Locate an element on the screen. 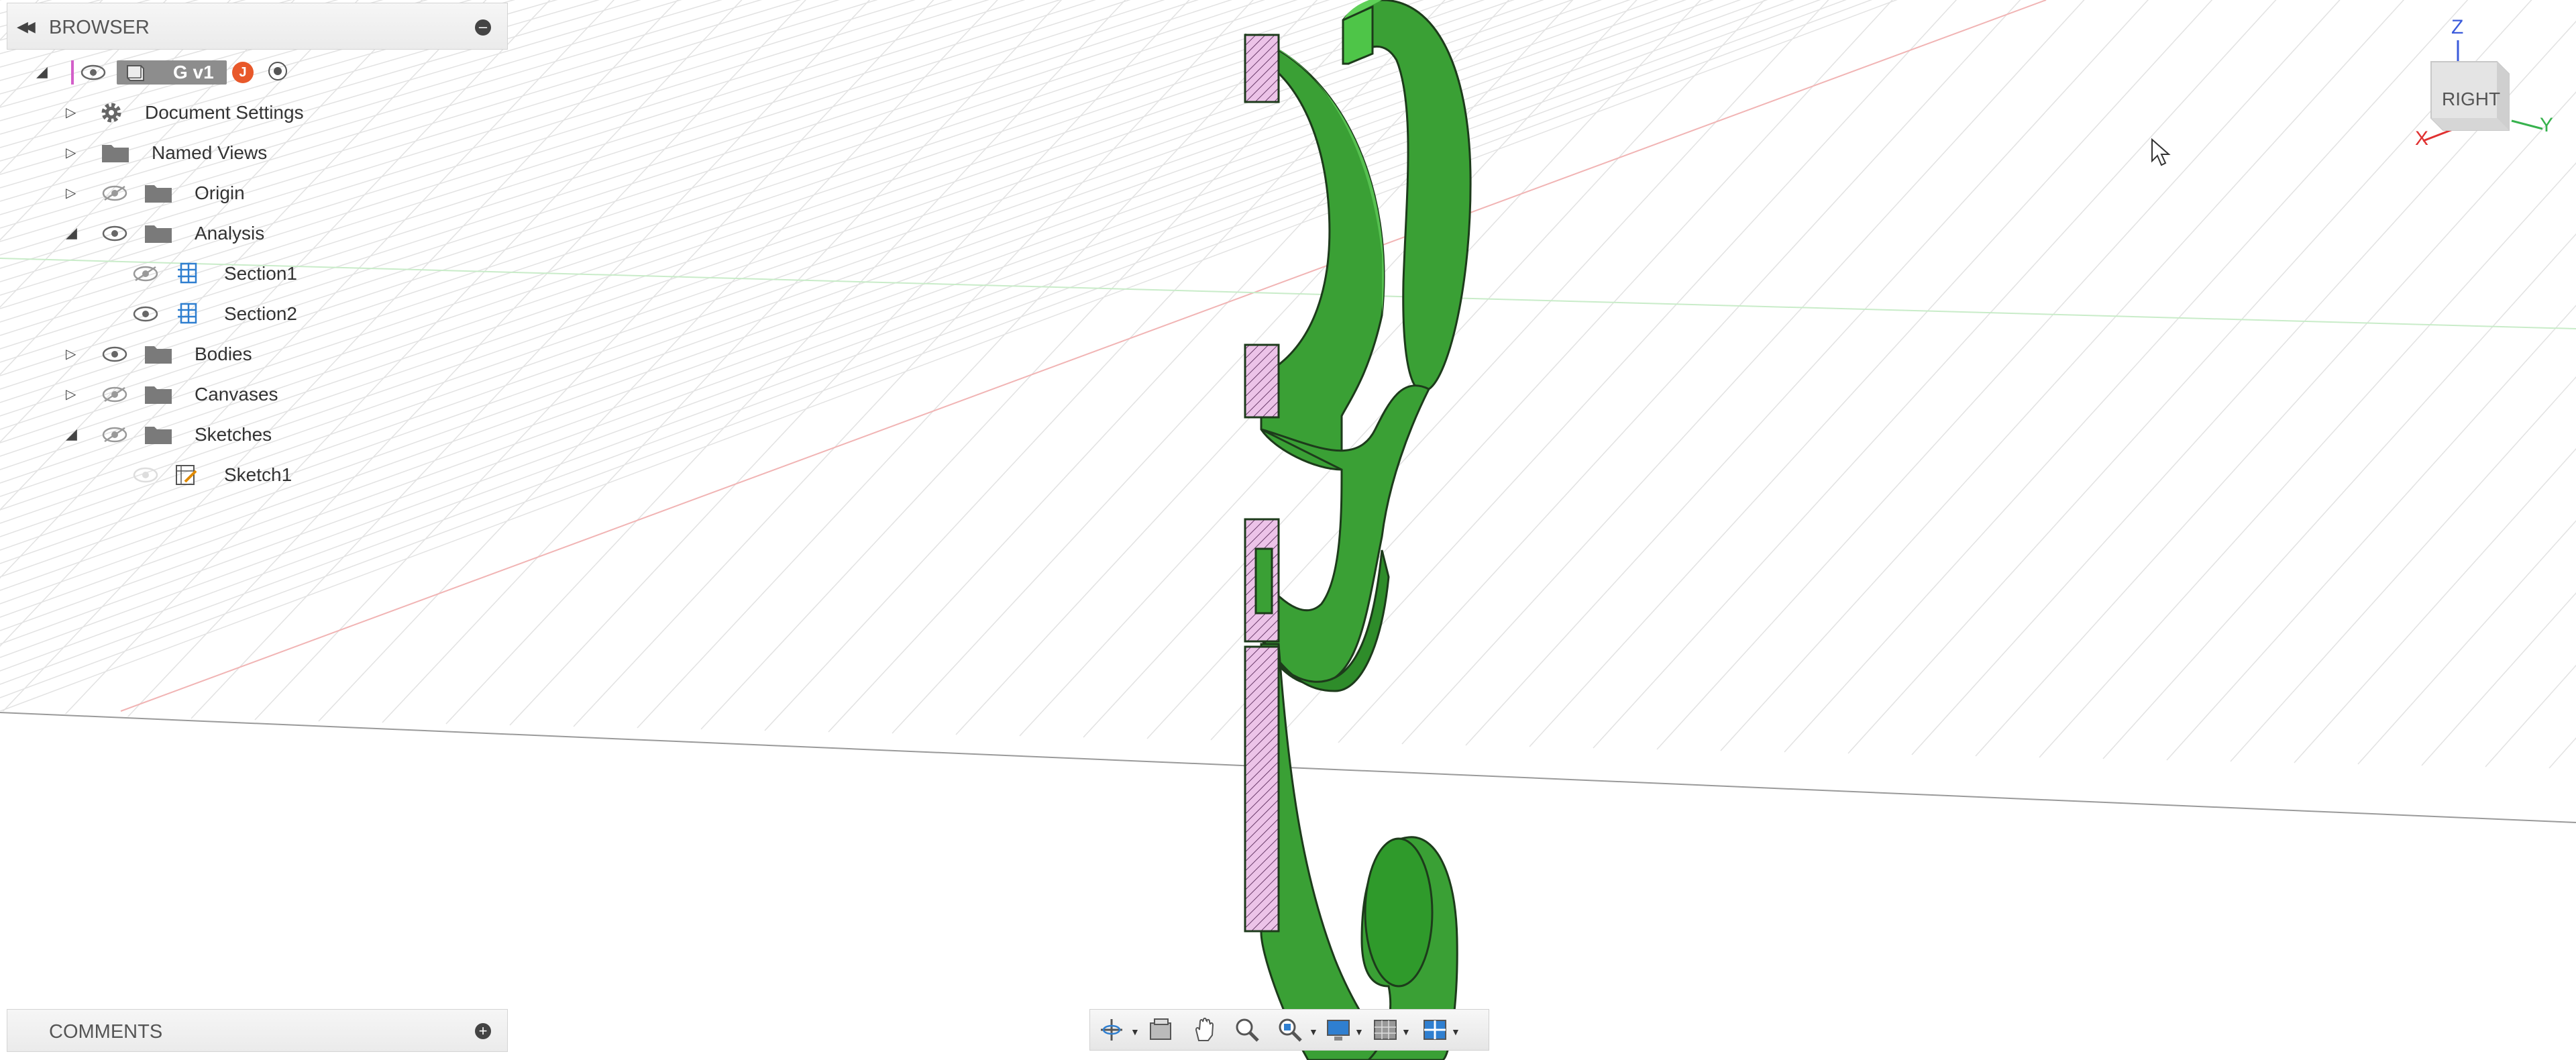 The width and height of the screenshot is (2576, 1060). pan-icon is located at coordinates (1204, 1029).